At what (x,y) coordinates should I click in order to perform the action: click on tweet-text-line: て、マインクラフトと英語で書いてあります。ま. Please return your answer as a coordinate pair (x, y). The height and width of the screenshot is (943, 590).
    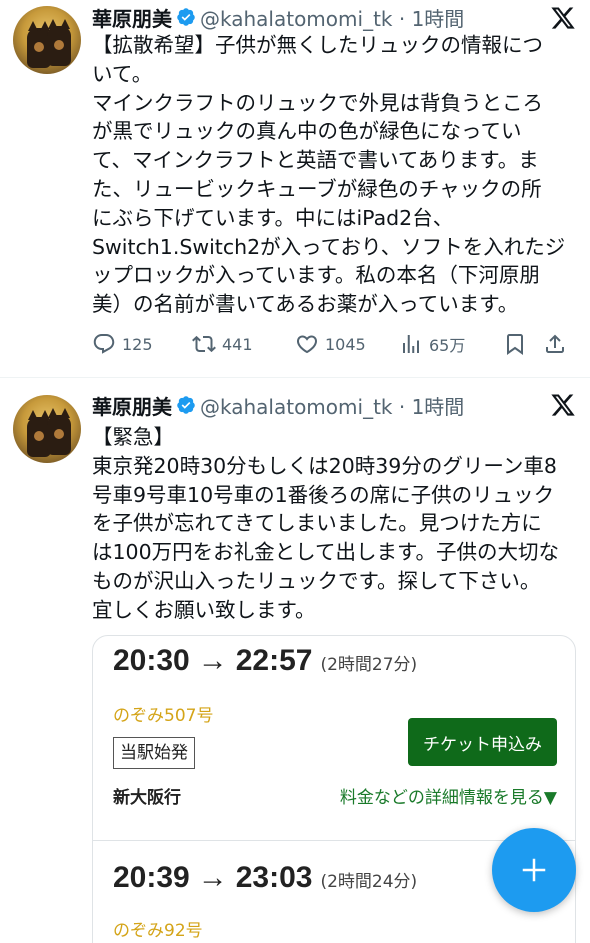
    Looking at the image, I should click on (315, 160).